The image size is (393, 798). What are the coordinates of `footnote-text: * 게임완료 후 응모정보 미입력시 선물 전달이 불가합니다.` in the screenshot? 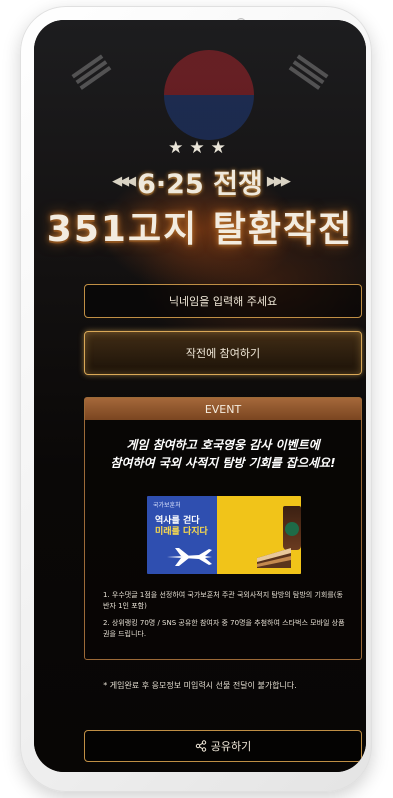 It's located at (200, 685).